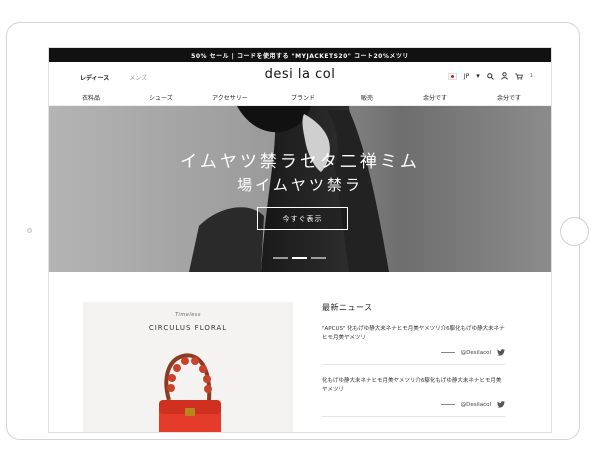 The height and width of the screenshot is (462, 600). What do you see at coordinates (188, 315) in the screenshot?
I see `feature-eyebrow: Timeless` at bounding box center [188, 315].